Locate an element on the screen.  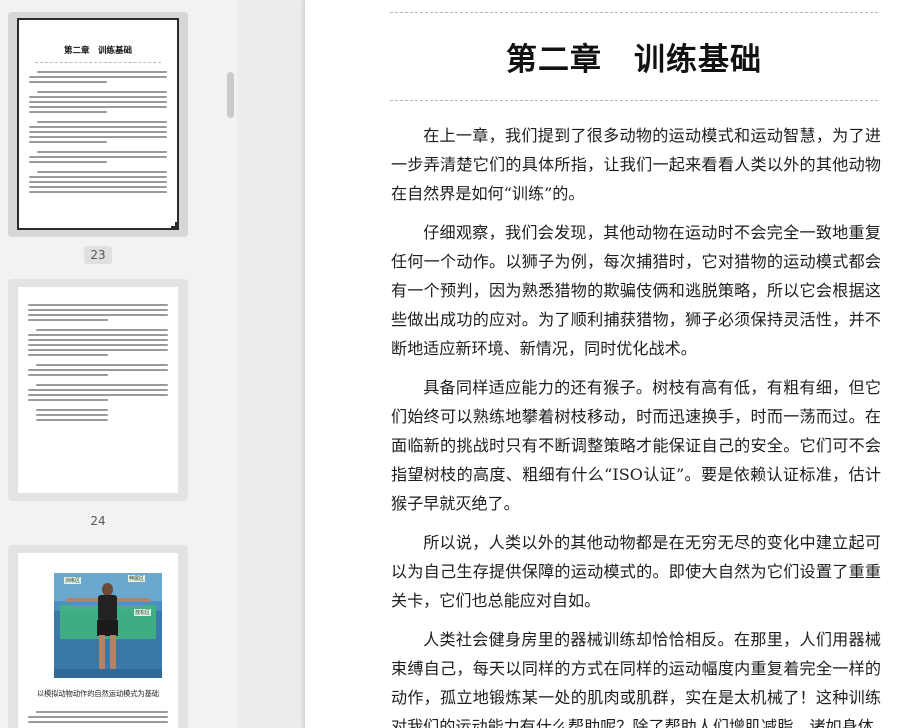
thumbnail-page-25: 训练区 伸展区 放松区 以模拟动物动作的自然运动模式为基础 is located at coordinates (98, 636).